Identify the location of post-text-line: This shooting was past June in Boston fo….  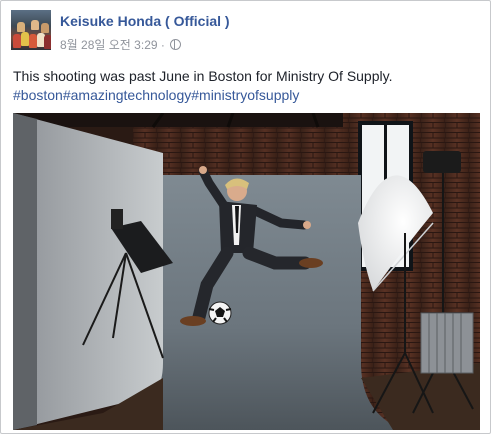
(203, 76).